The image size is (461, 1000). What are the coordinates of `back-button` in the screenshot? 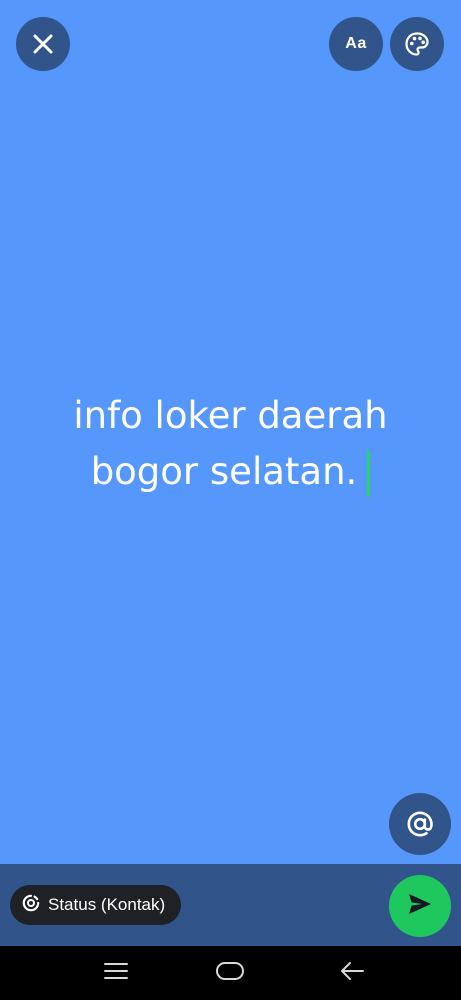 It's located at (352, 973).